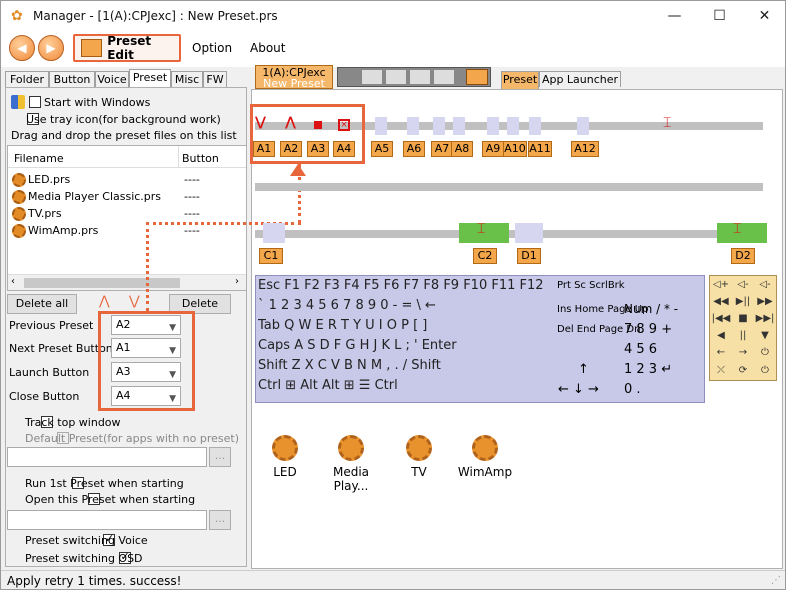  I want to click on button-tag-c1: C1, so click(271, 256).